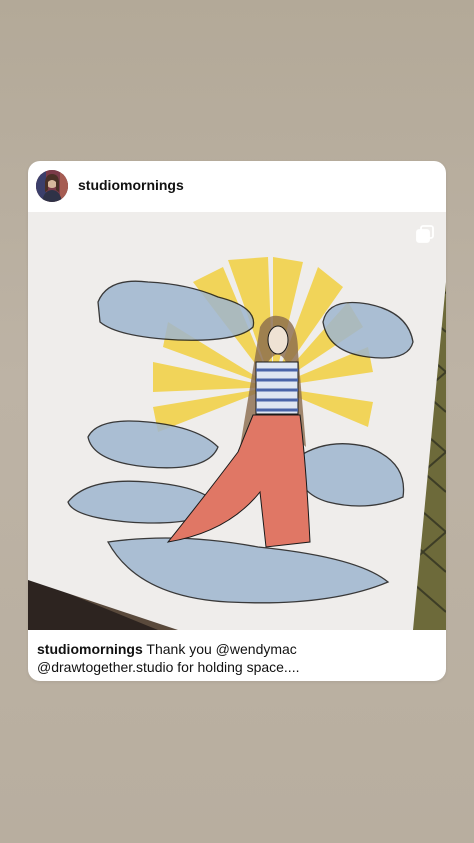  I want to click on post-header: studiomornings, so click(237, 186).